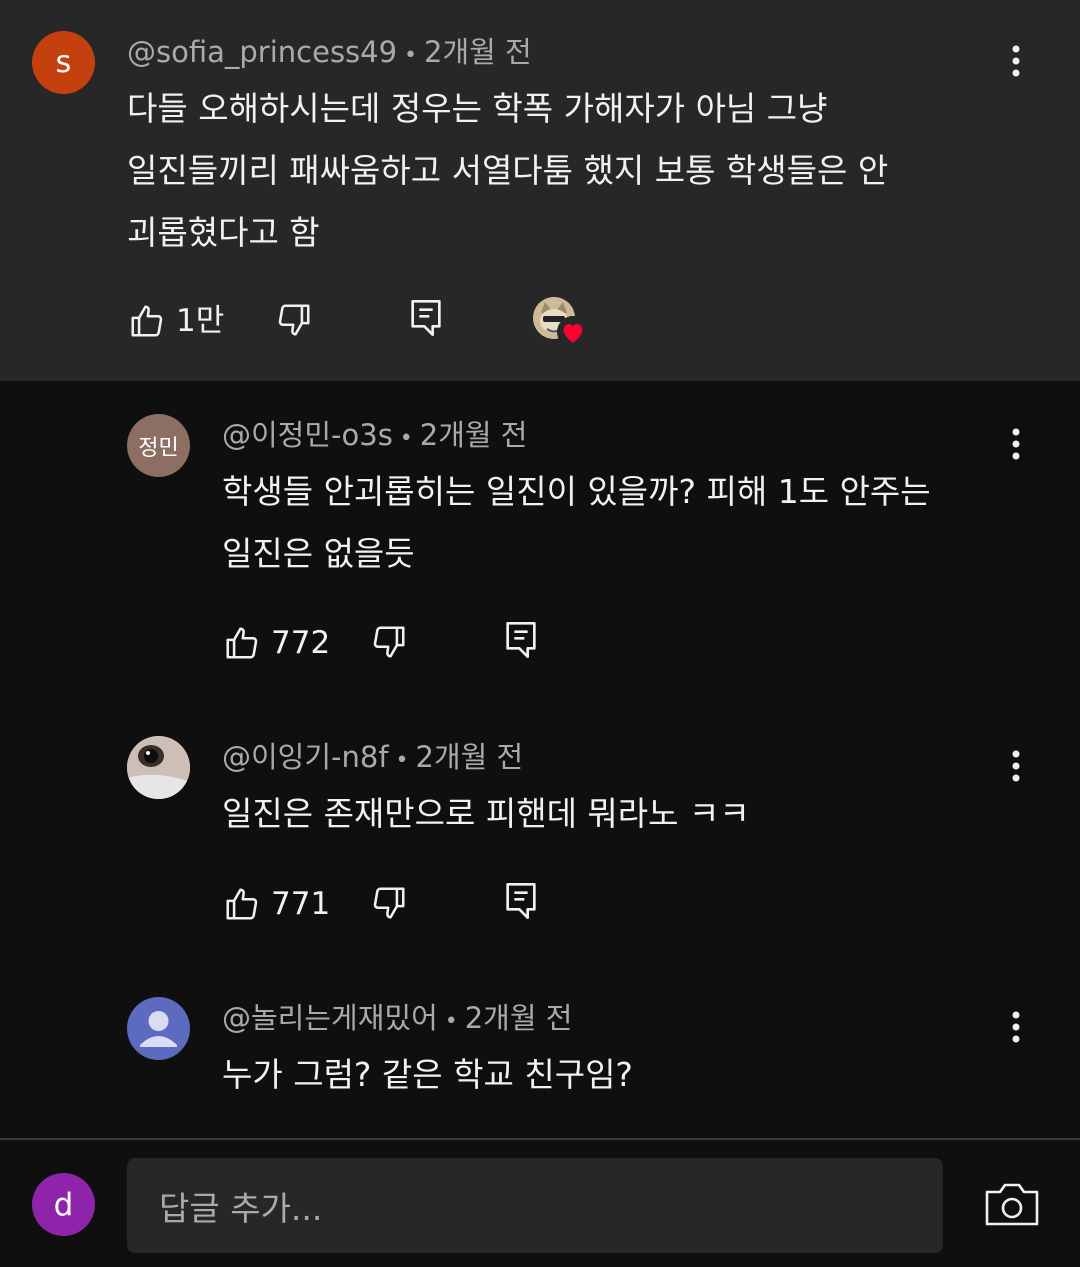 This screenshot has width=1080, height=1267. Describe the element at coordinates (540, 1139) in the screenshot. I see `divider` at that location.